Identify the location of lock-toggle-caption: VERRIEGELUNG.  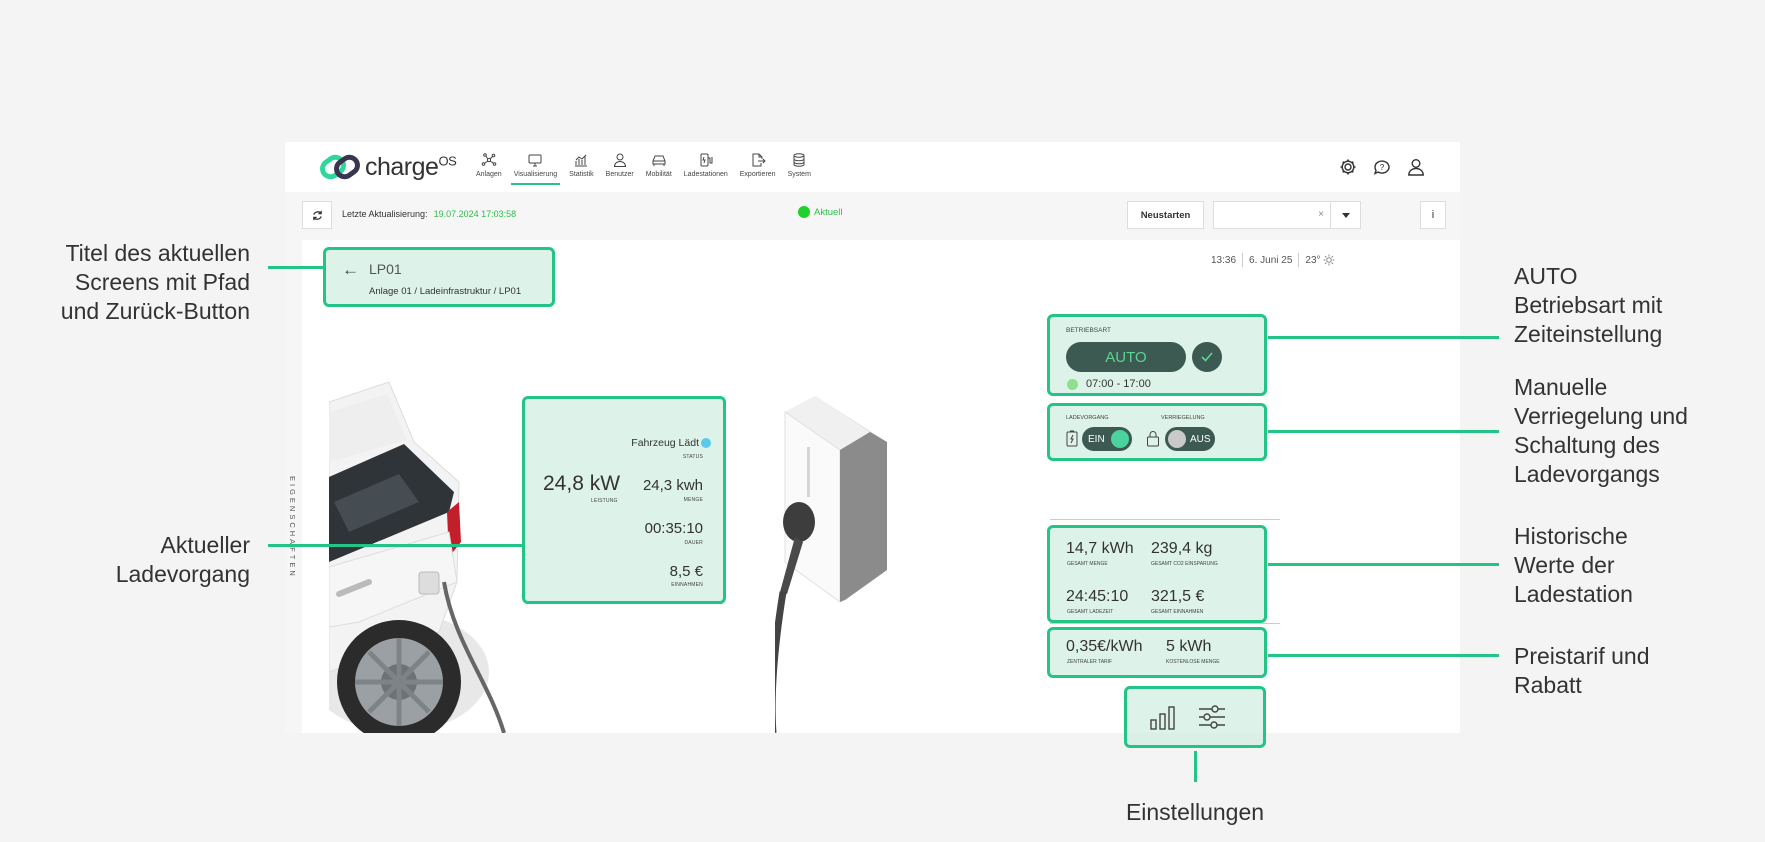
(1183, 418).